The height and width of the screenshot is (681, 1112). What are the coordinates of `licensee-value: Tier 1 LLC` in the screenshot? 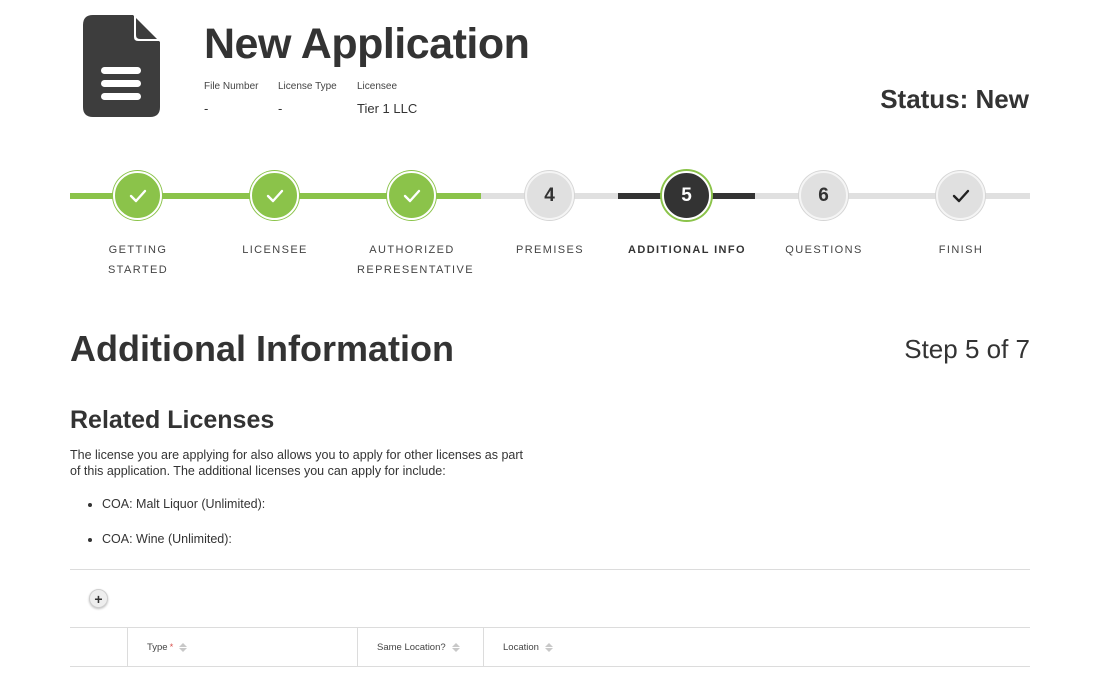 It's located at (387, 108).